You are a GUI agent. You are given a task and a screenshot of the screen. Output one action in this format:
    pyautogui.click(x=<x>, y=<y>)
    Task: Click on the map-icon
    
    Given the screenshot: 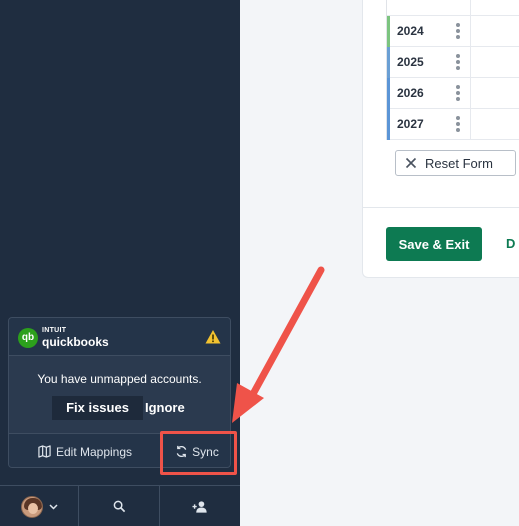 What is the action you would take?
    pyautogui.click(x=44, y=451)
    